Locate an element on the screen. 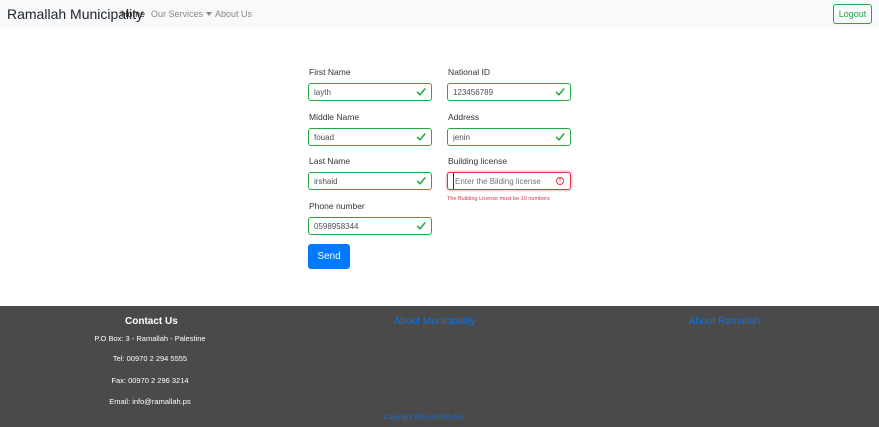 The height and width of the screenshot is (427, 879). last-name-label: Last Name is located at coordinates (330, 161).